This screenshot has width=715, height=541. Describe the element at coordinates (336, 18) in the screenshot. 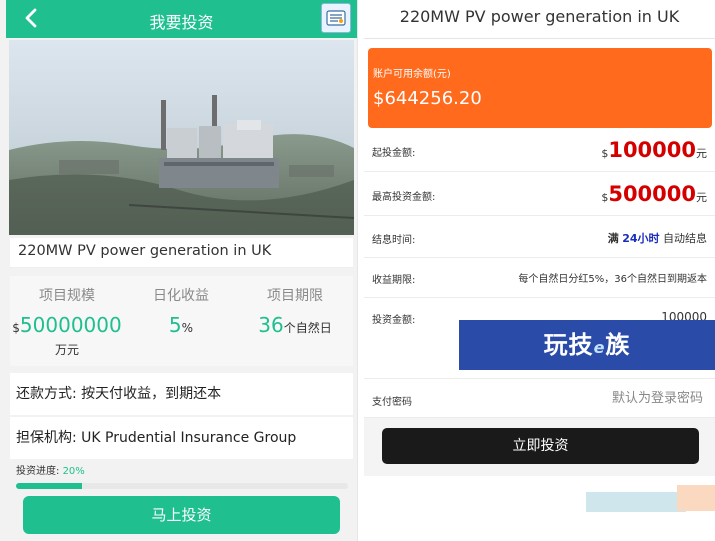

I see `menu-icon` at that location.